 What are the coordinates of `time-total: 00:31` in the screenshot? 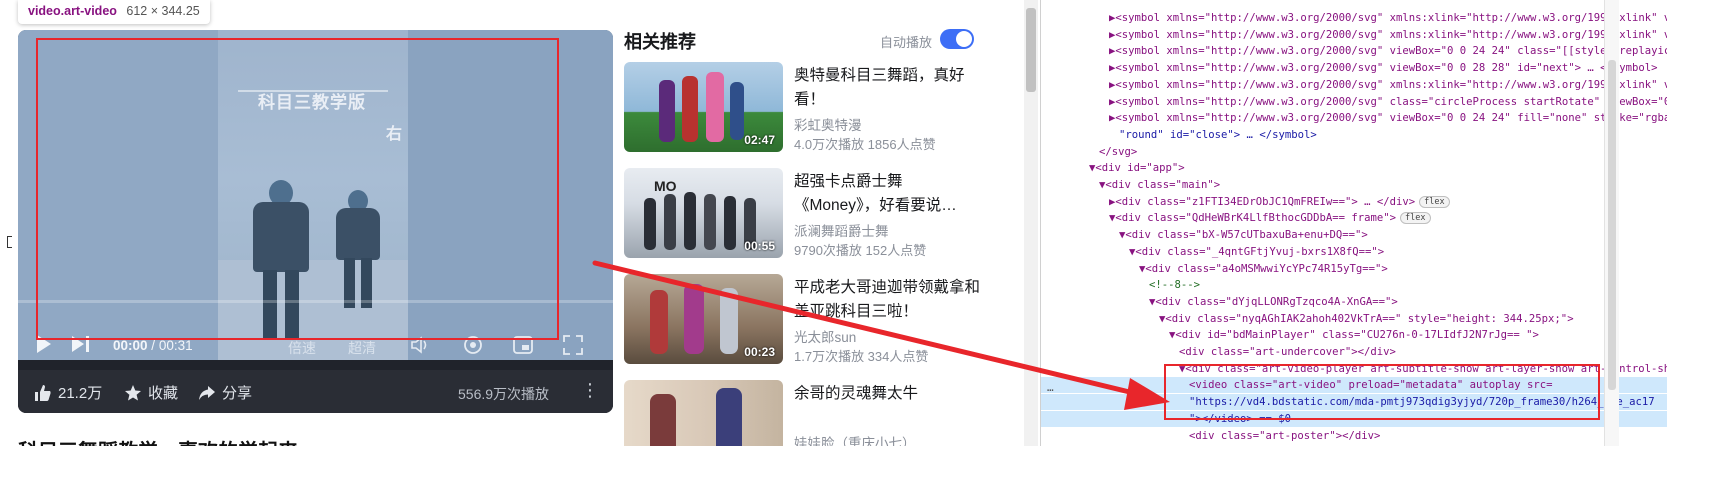 It's located at (175, 345).